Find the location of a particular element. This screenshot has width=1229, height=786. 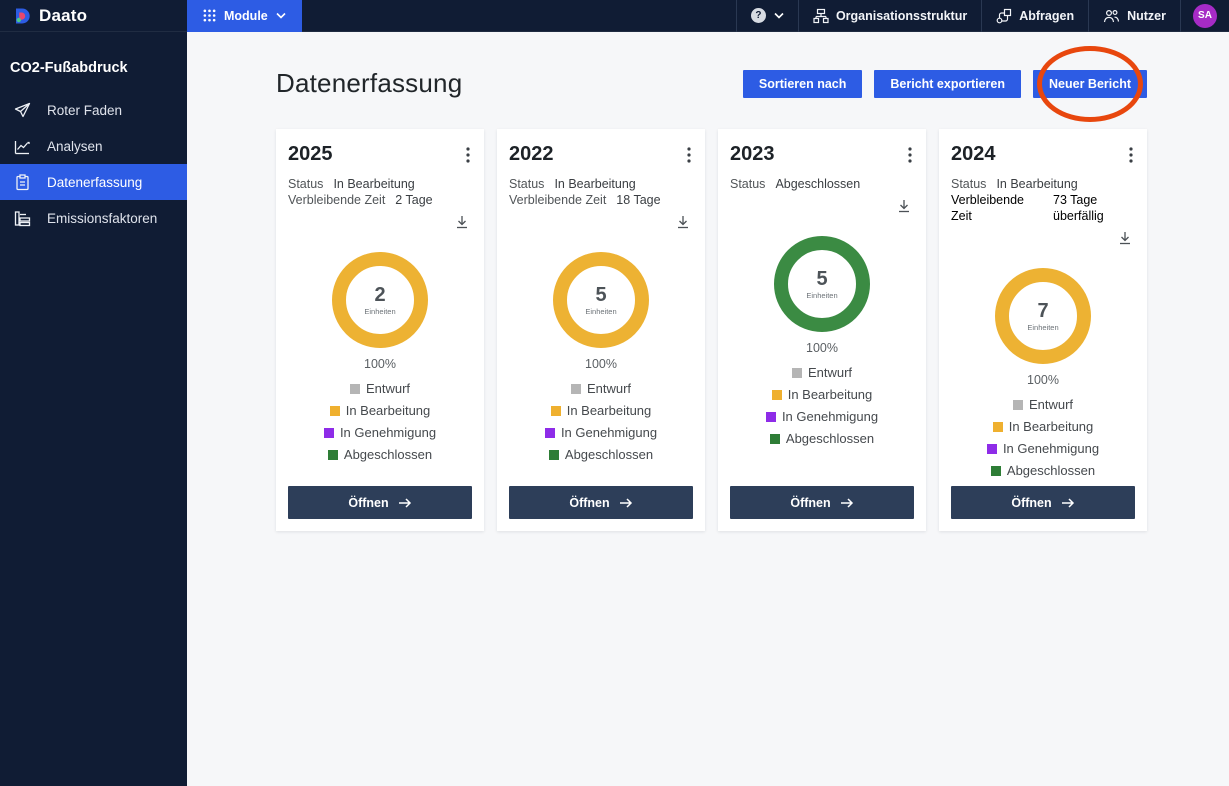

page-title: Datenerfassung is located at coordinates (369, 83).